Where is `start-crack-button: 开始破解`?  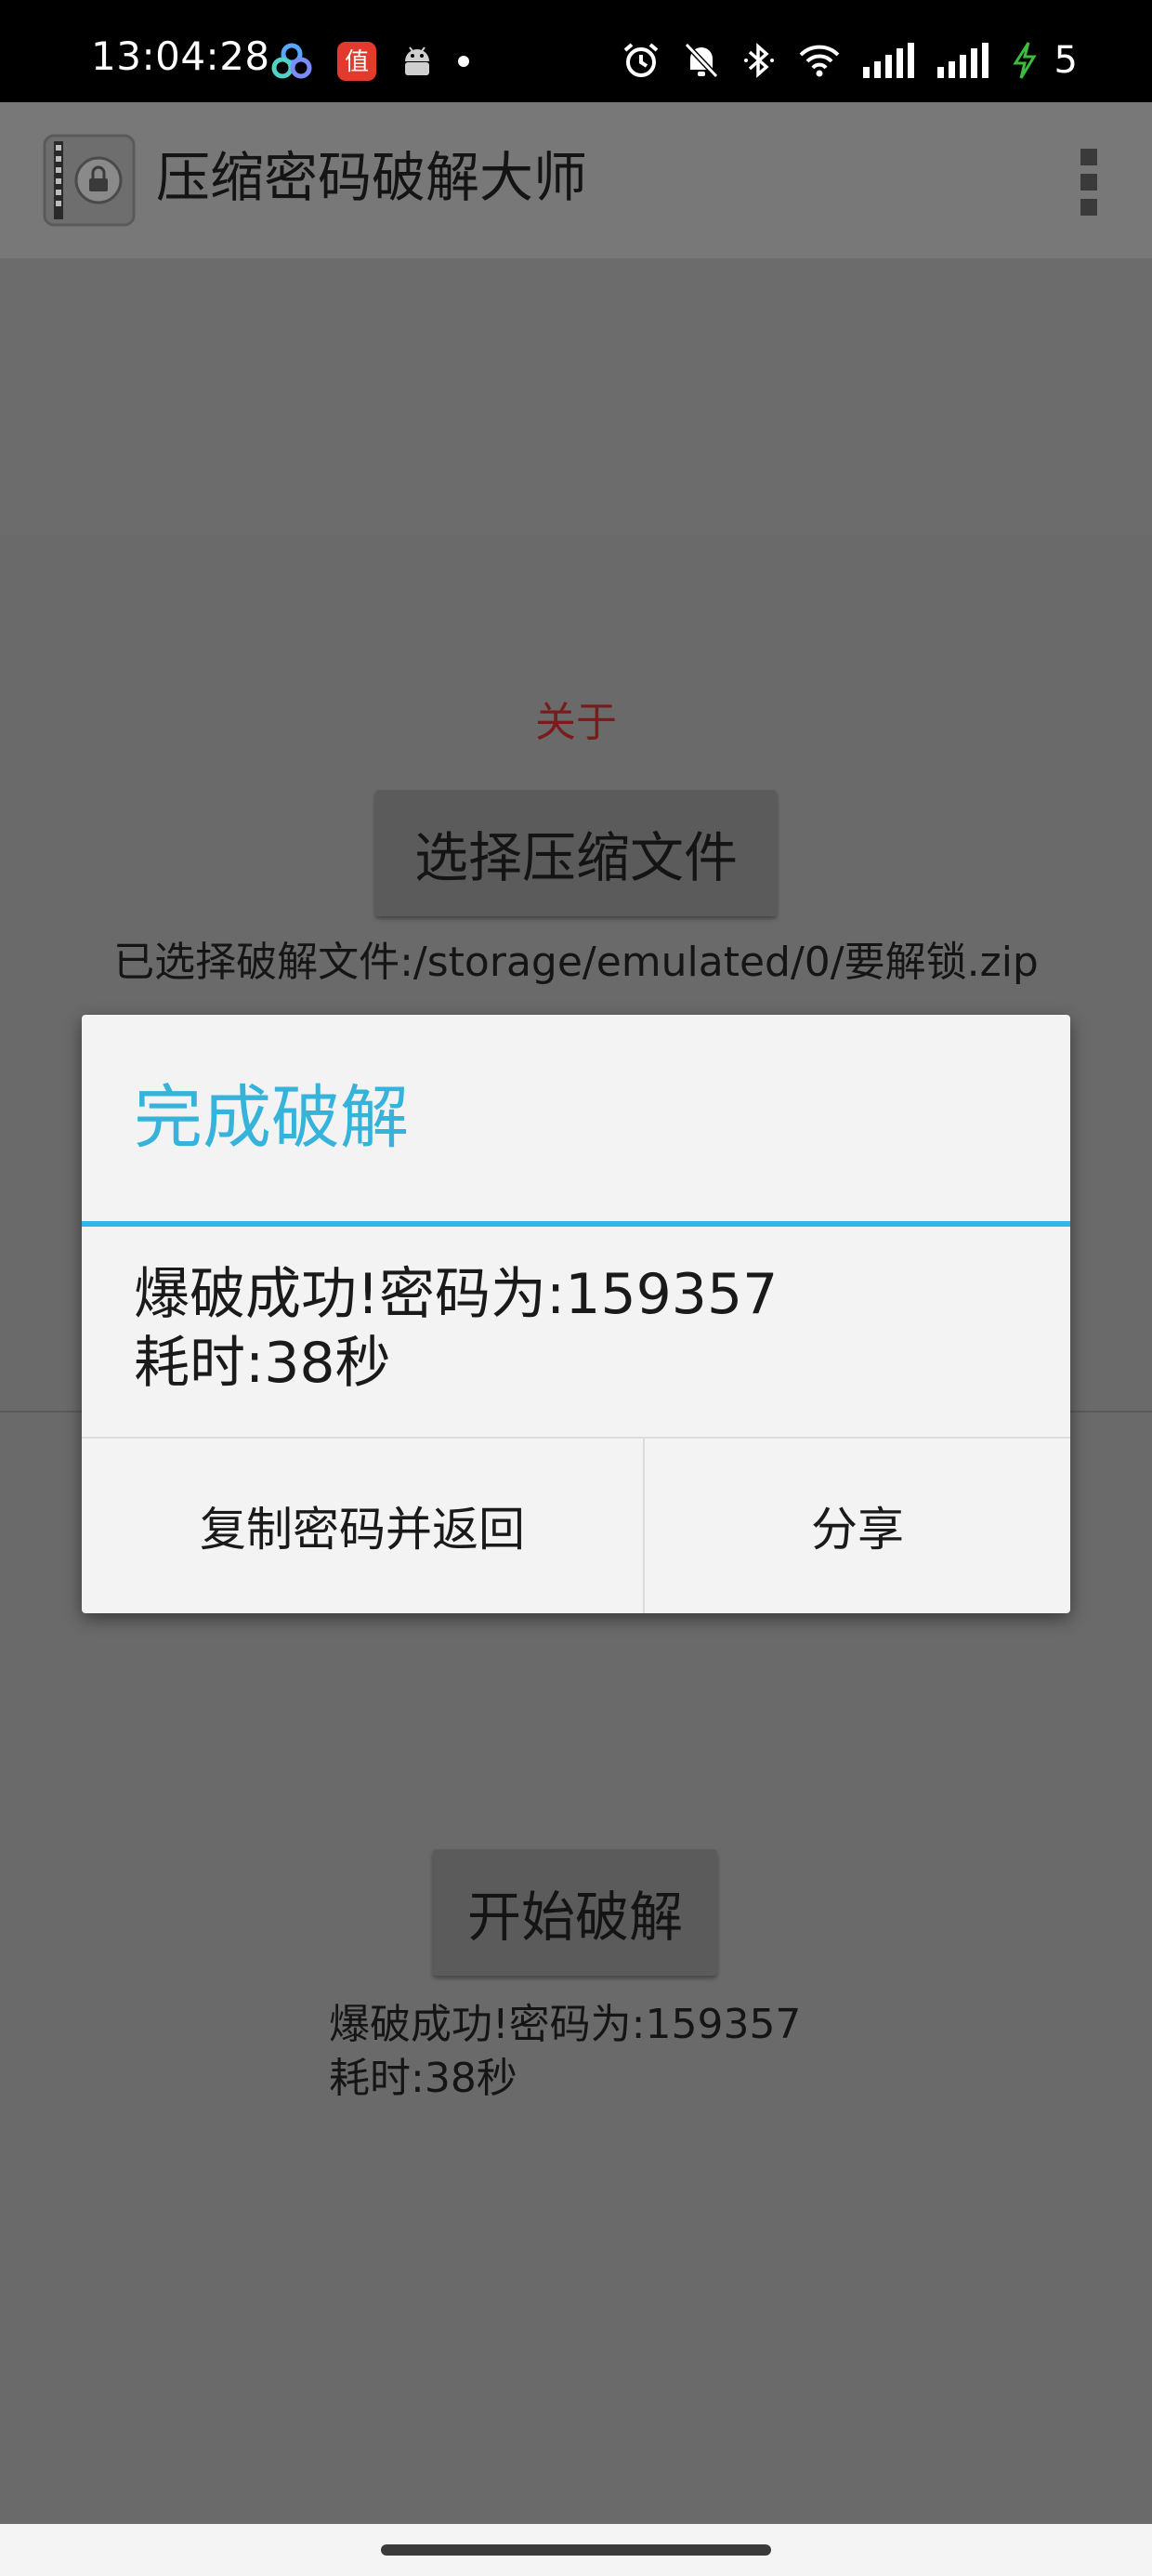 start-crack-button: 开始破解 is located at coordinates (575, 1912).